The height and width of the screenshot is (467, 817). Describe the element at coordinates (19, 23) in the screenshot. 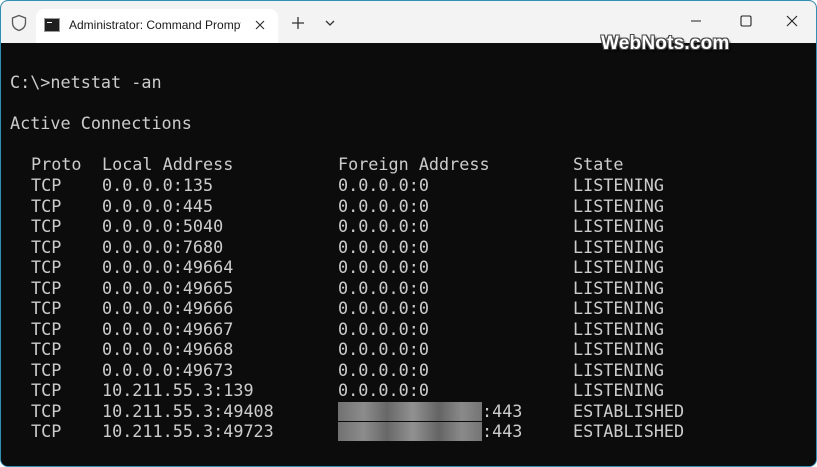

I see `shield-icon` at that location.